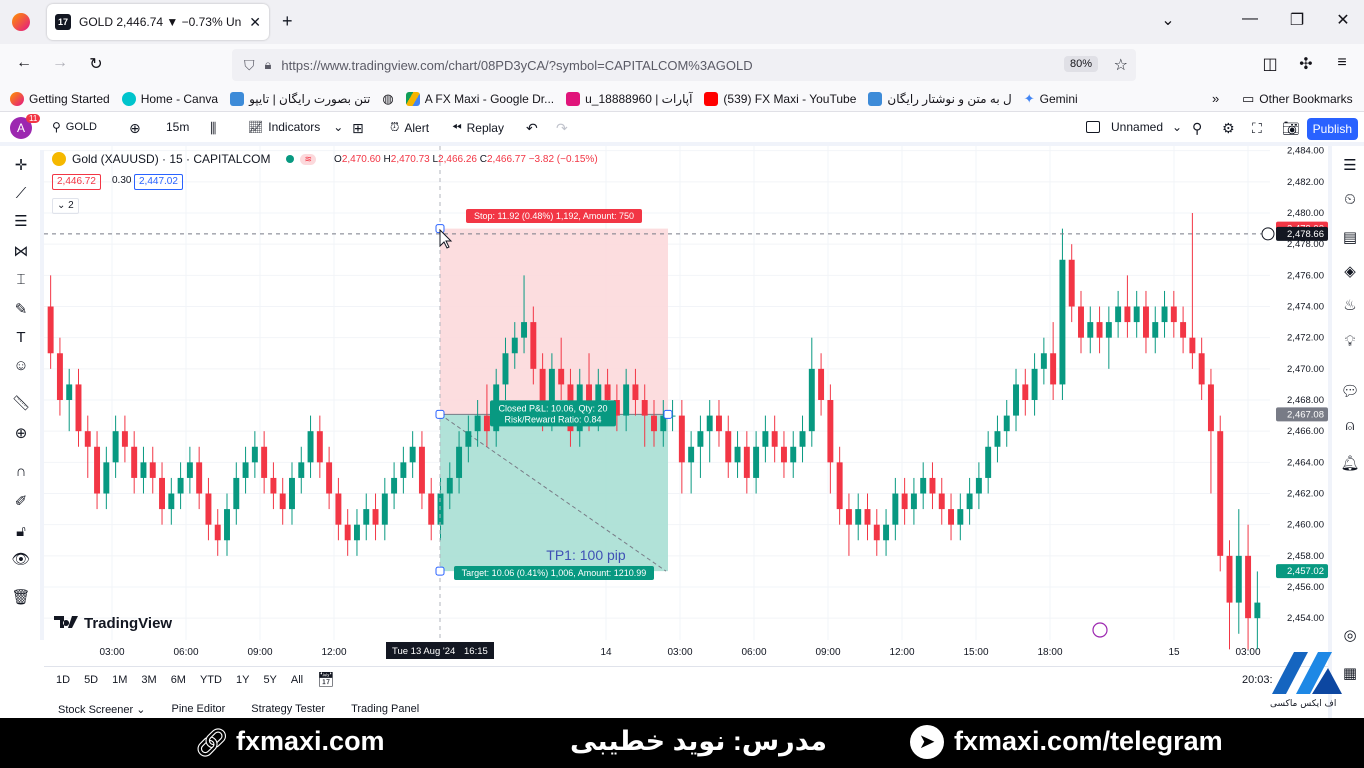 This screenshot has height=768, width=1364. I want to click on bookmark-item: Getting Started, so click(60, 98).